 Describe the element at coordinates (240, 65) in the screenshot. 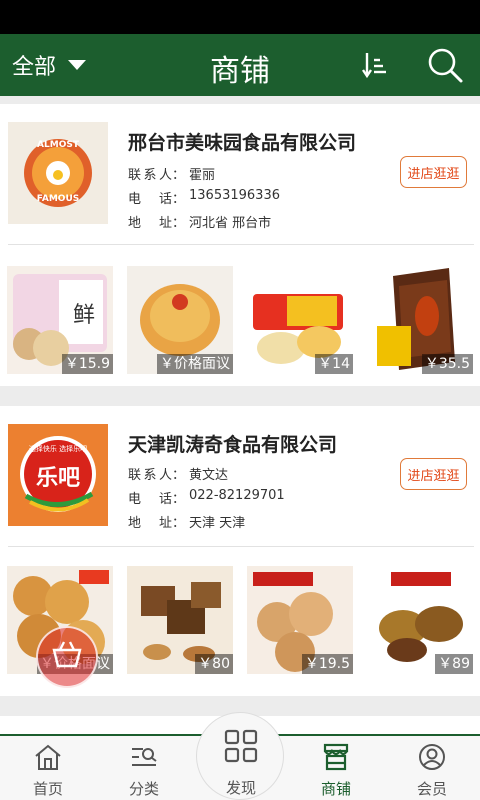

I see `app-header: 全部 商铺` at that location.